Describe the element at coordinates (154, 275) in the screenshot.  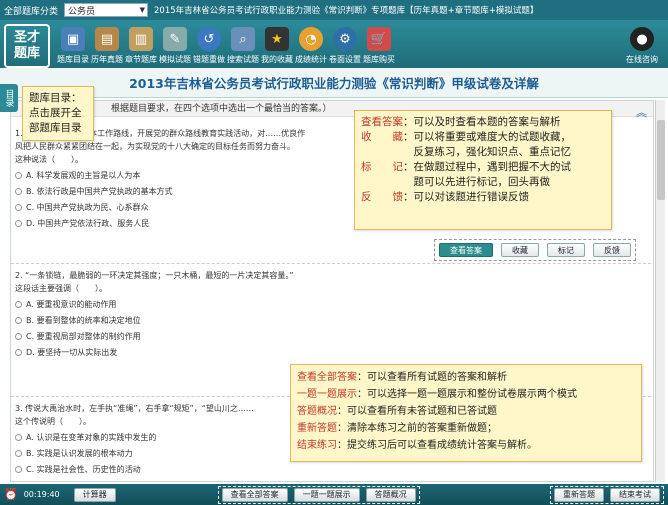
I see `question-line: 2. “一条锁链，最脆弱的一环决定其强度；一只木桶，最短的一片决定其容量。”` at that location.